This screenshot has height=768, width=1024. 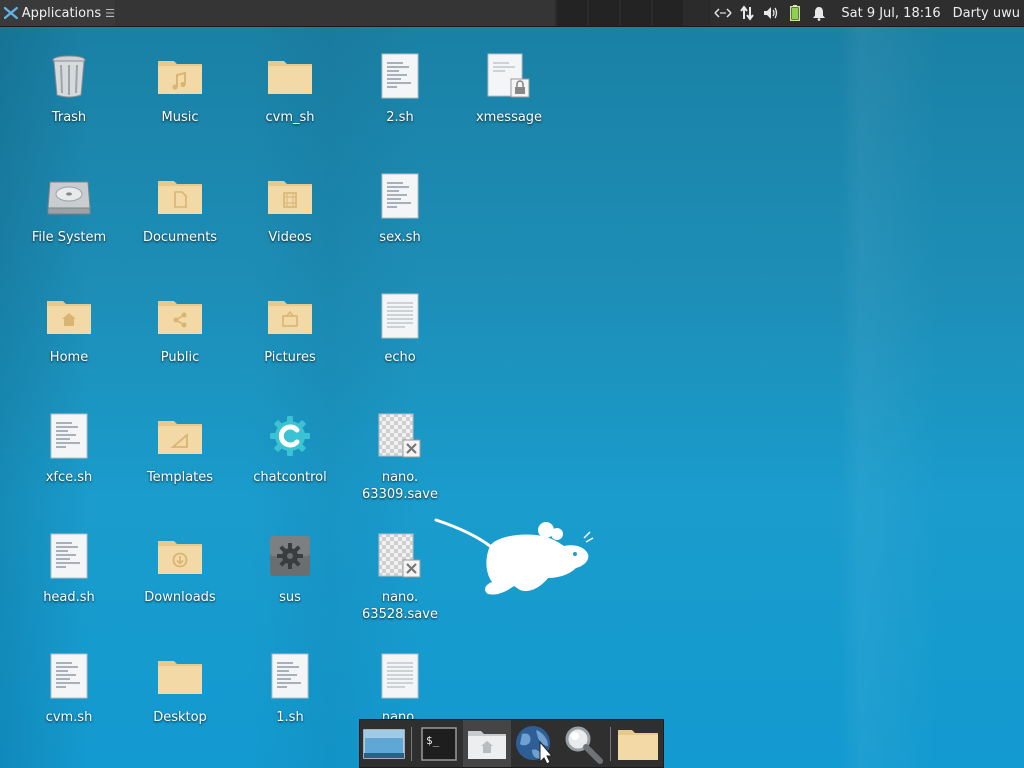 I want to click on terminal-icon: $_, so click(x=439, y=743).